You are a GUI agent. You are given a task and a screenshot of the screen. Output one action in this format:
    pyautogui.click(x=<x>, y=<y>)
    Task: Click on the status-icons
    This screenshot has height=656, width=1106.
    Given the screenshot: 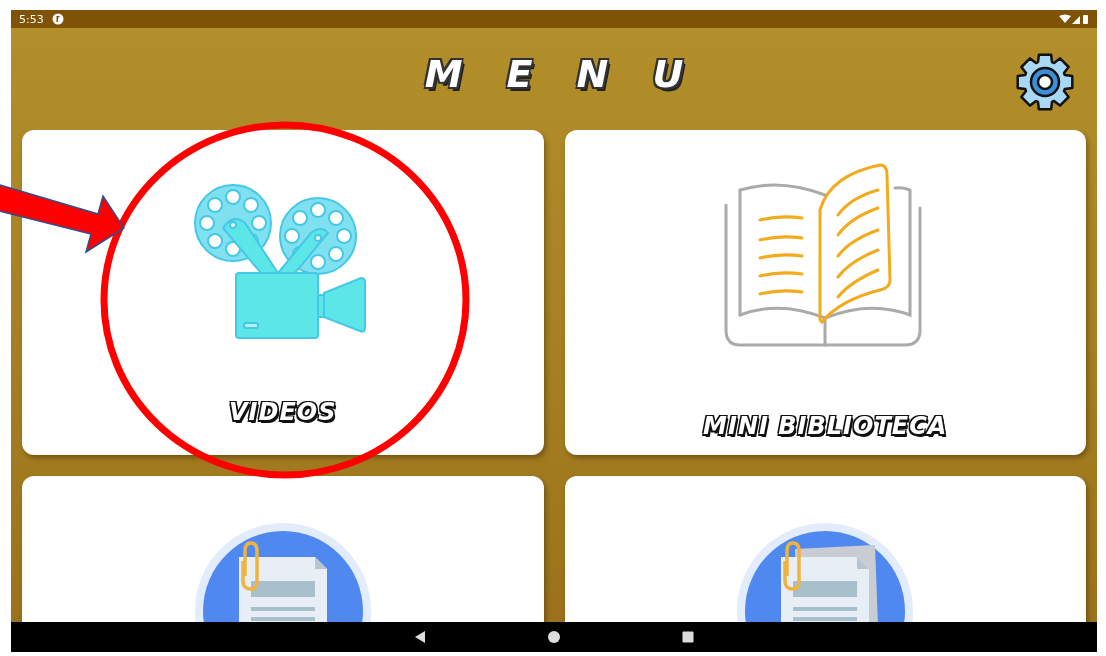 What is the action you would take?
    pyautogui.click(x=1074, y=19)
    